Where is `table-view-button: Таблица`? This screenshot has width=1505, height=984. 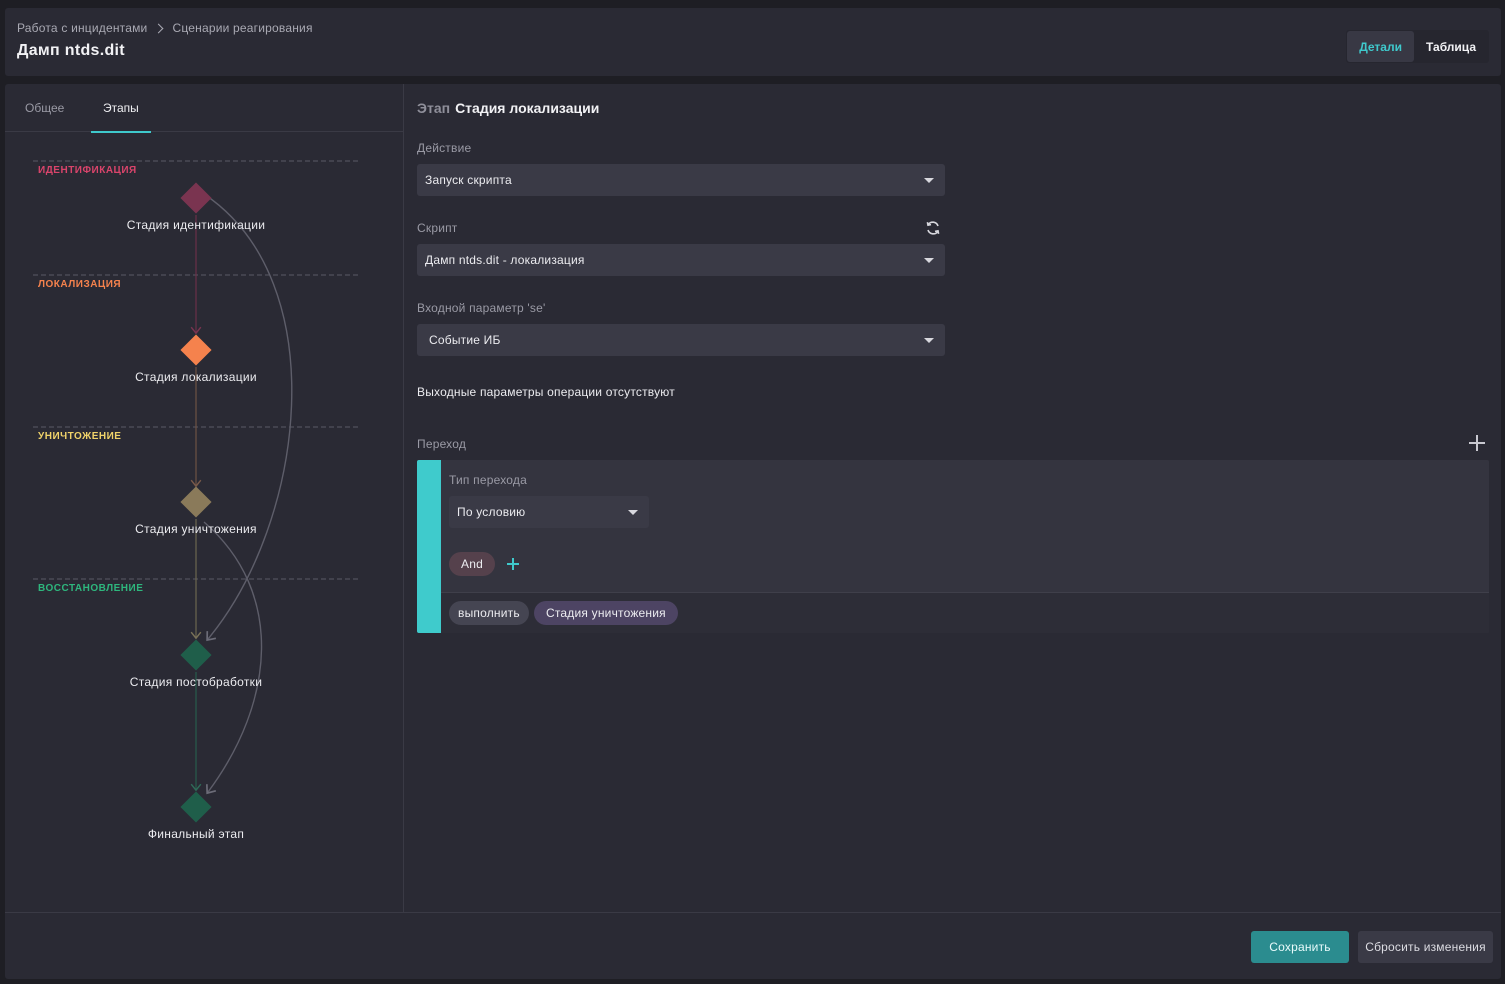 table-view-button: Таблица is located at coordinates (1451, 46).